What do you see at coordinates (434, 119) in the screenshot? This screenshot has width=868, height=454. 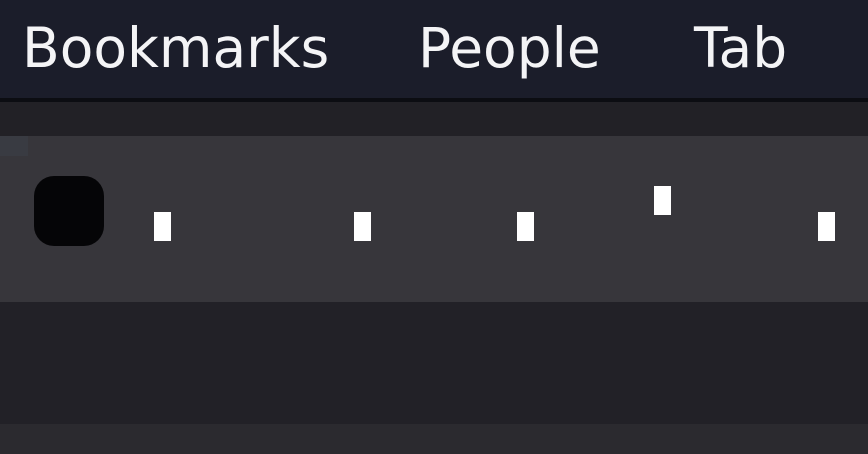 I see `tab-strip` at bounding box center [434, 119].